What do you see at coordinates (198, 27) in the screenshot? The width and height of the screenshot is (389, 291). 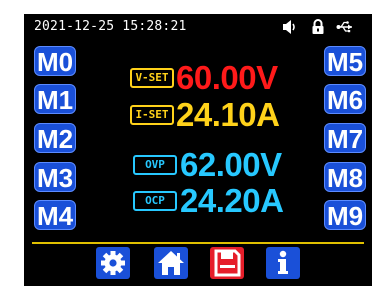 I see `status-bar: 2021-12-25 15:28:21` at bounding box center [198, 27].